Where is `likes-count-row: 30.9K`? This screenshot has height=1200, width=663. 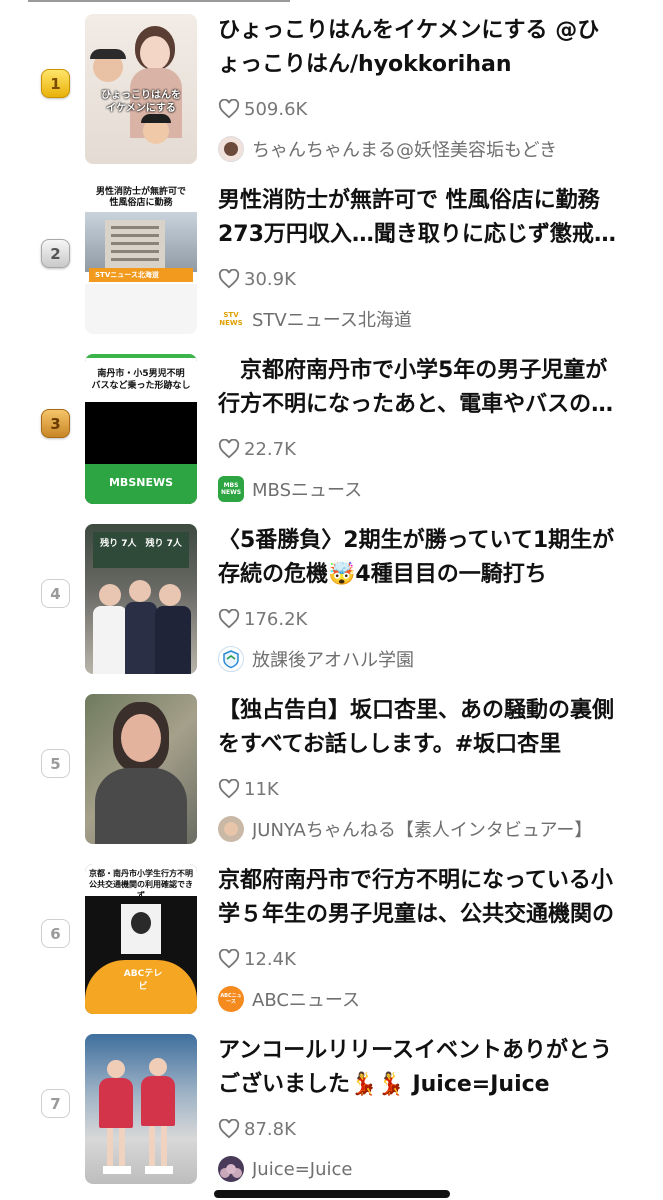
likes-count-row: 30.9K is located at coordinates (257, 279).